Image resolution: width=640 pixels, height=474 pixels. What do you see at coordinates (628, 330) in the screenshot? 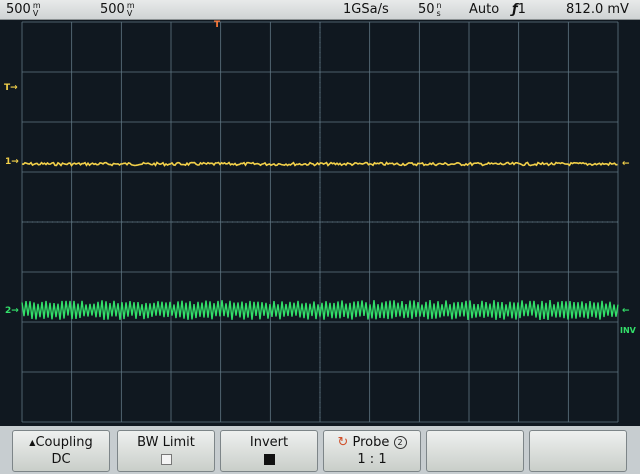
I see `ch2-invert-indicator: INV` at bounding box center [628, 330].